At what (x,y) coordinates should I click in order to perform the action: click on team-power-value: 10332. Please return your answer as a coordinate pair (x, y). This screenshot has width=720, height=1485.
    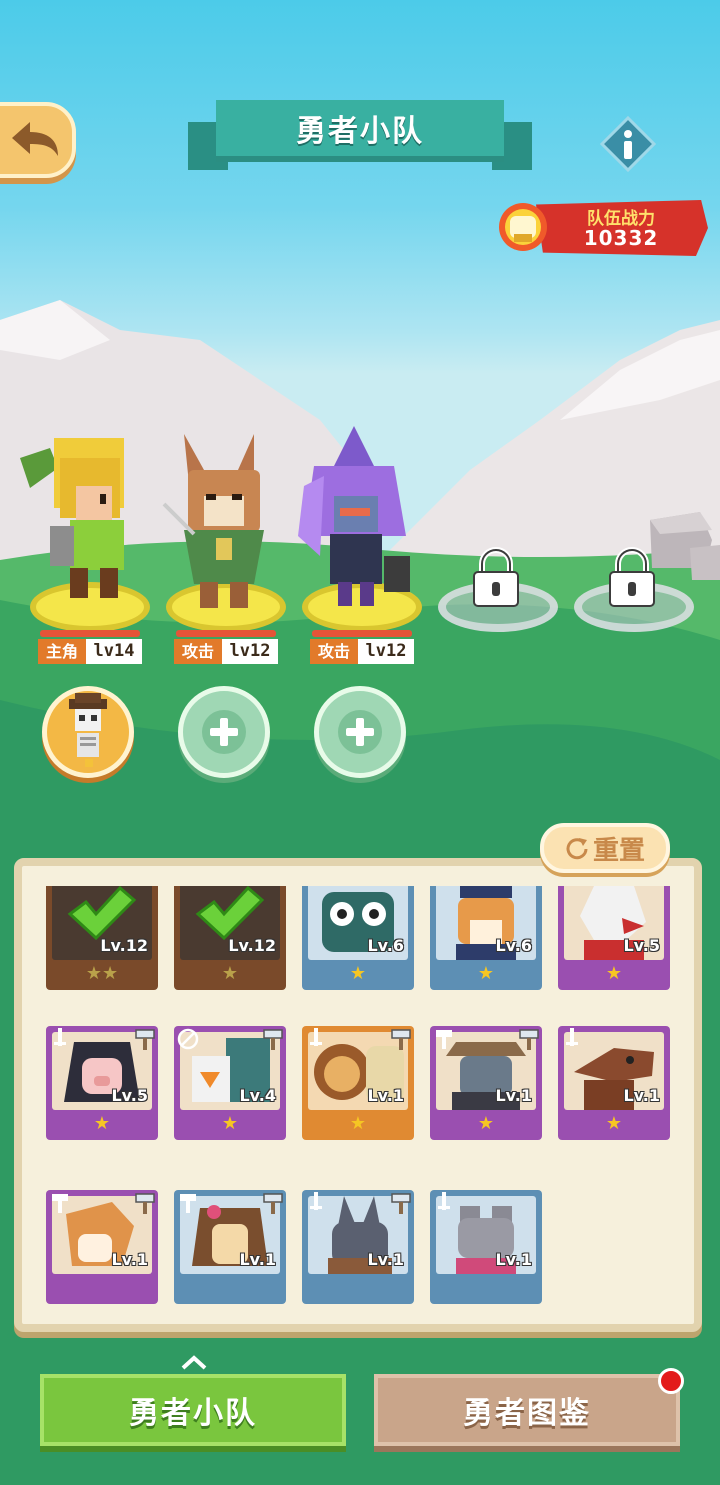
    Looking at the image, I should click on (621, 238).